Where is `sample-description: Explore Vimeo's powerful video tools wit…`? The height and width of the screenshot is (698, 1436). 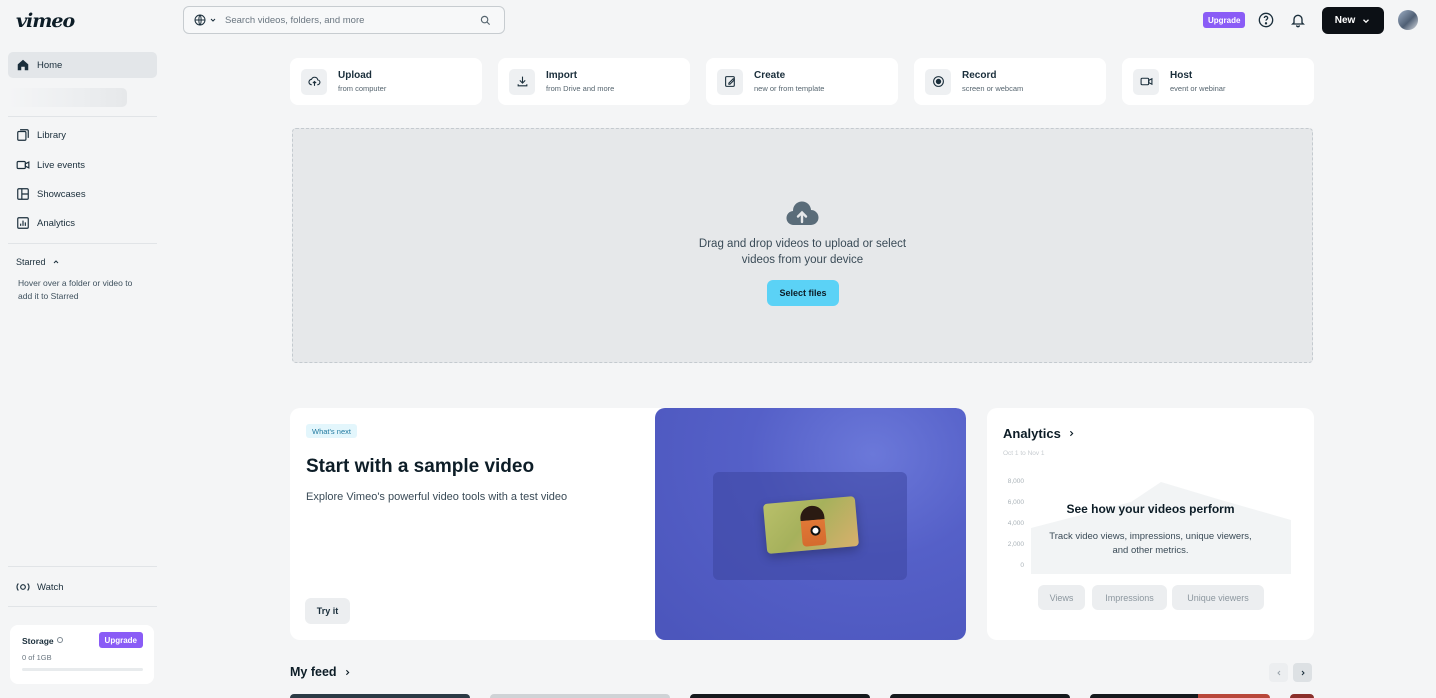 sample-description: Explore Vimeo's powerful video tools wit… is located at coordinates (437, 497).